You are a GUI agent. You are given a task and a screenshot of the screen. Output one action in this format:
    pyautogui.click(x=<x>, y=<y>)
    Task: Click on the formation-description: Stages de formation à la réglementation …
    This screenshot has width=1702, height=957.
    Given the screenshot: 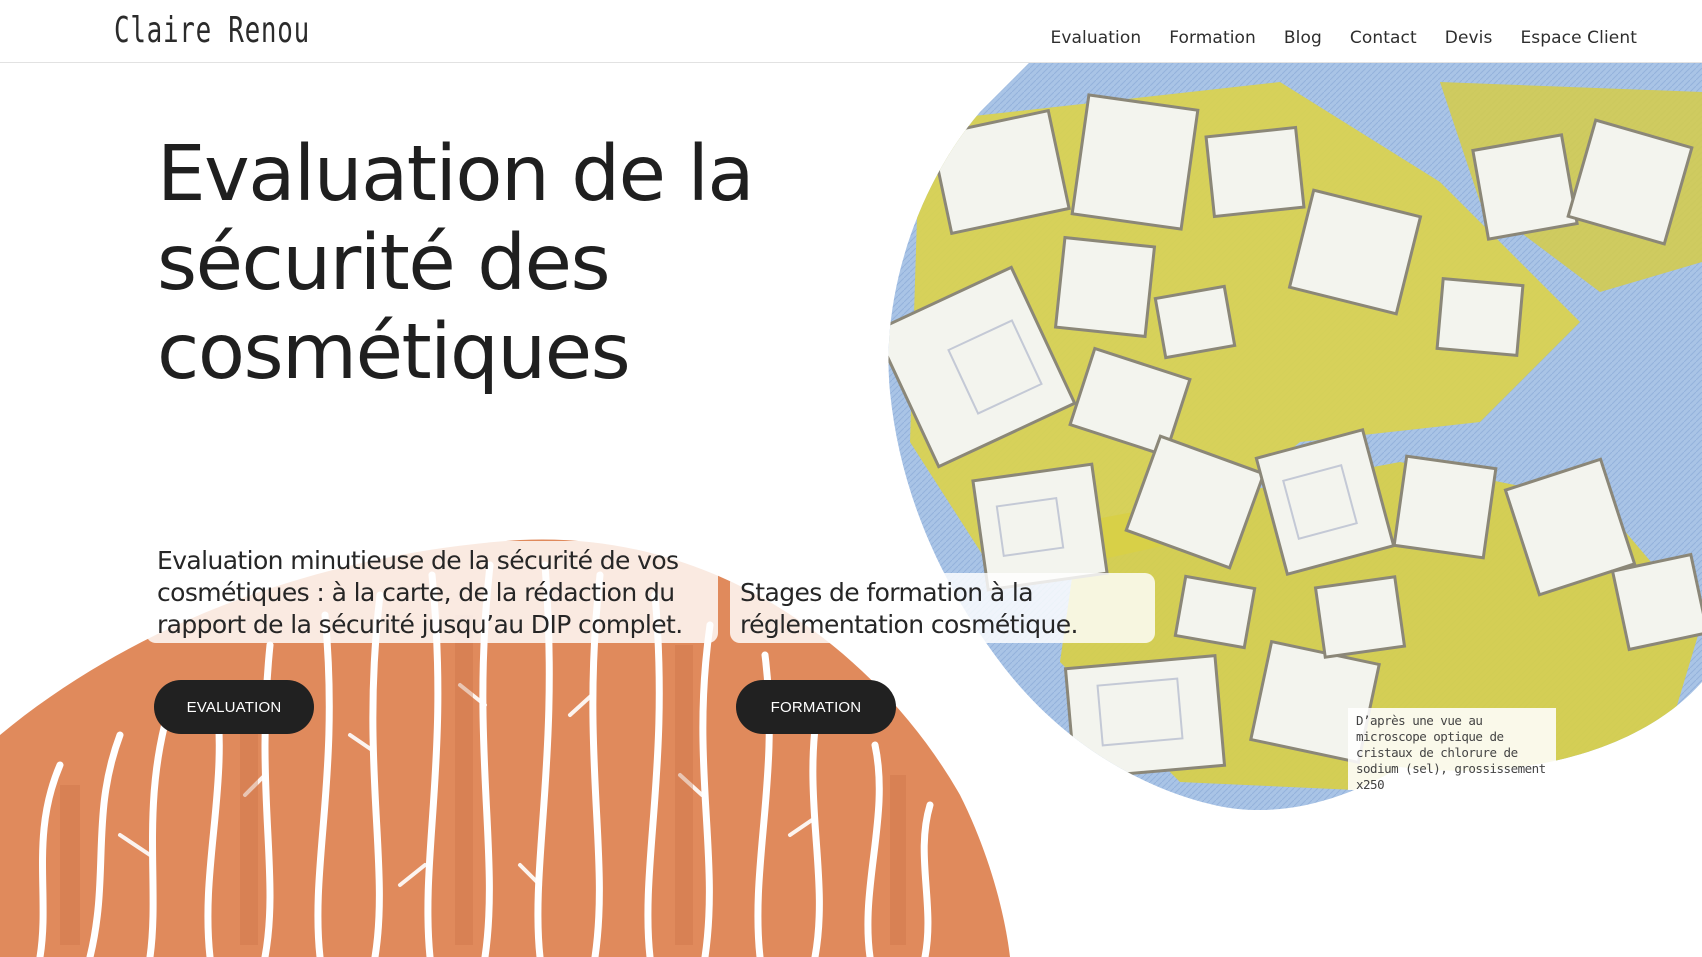 What is the action you would take?
    pyautogui.click(x=942, y=608)
    